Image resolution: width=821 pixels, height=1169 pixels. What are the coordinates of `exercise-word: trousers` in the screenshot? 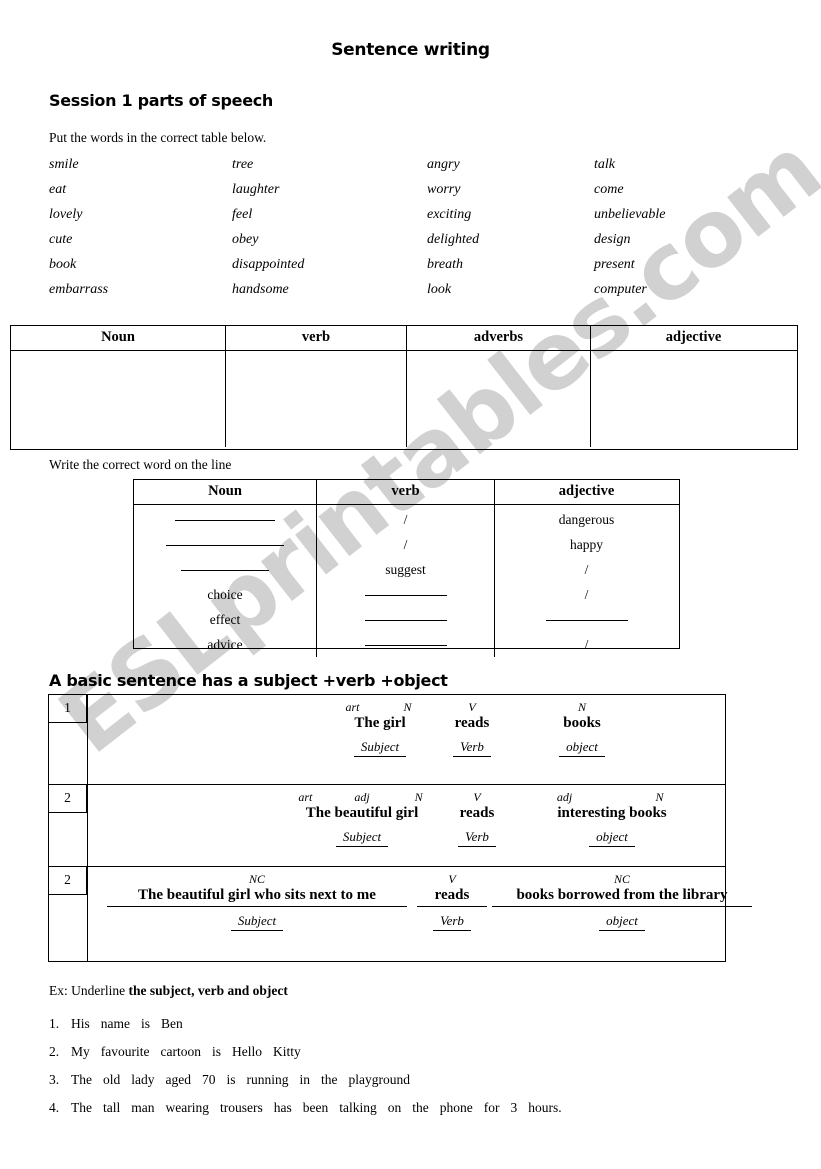 It's located at (241, 1108).